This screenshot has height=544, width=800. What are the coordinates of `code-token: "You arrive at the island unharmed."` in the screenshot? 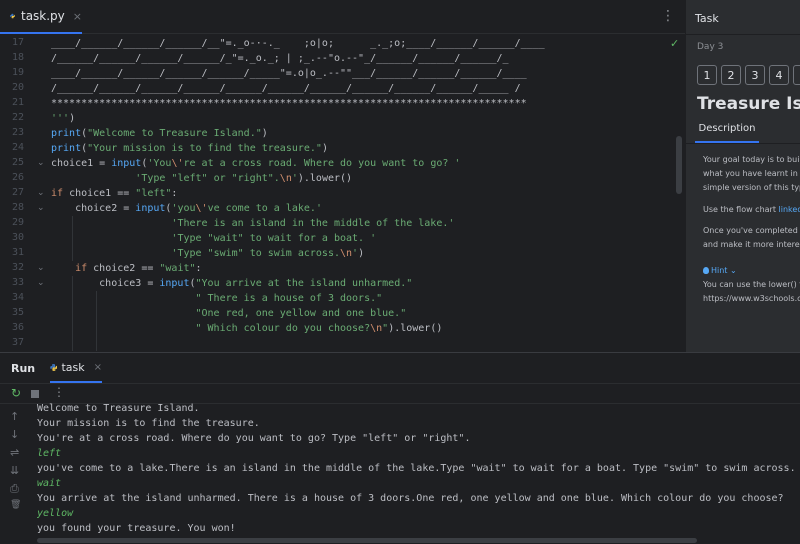 It's located at (304, 283).